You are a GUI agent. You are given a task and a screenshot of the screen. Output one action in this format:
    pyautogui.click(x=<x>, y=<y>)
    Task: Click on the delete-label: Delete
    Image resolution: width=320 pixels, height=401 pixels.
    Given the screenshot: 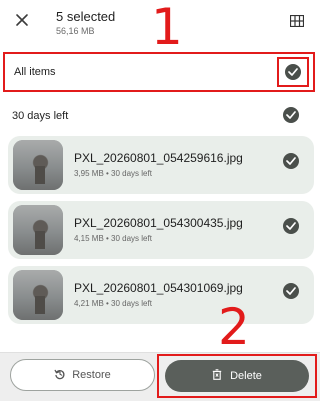 What is the action you would take?
    pyautogui.click(x=246, y=376)
    